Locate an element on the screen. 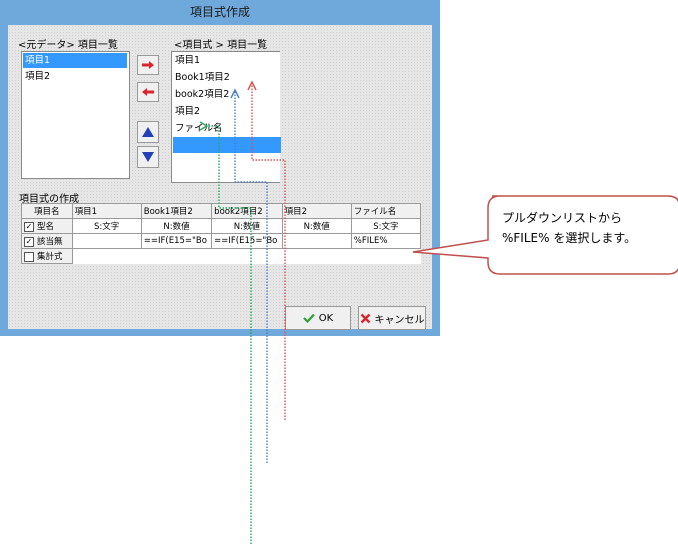 This screenshot has height=545, width=678. callout-line-1: プルダウンリストから is located at coordinates (562, 218).